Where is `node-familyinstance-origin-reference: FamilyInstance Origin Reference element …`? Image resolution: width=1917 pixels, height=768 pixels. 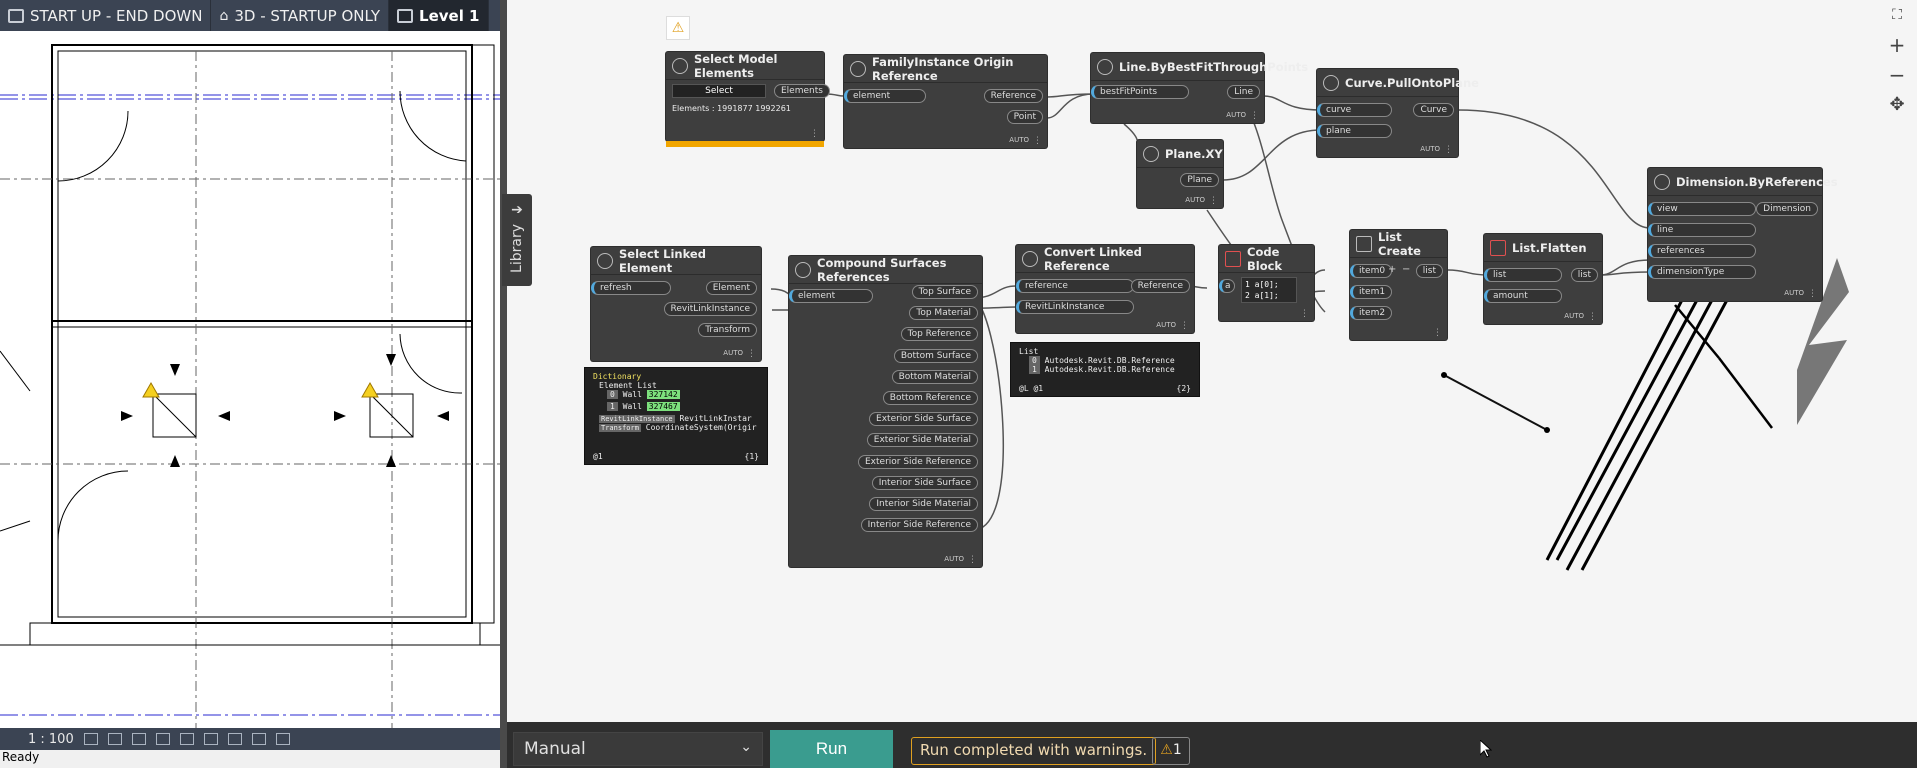
node-familyinstance-origin-reference: FamilyInstance Origin Reference element … is located at coordinates (945, 101).